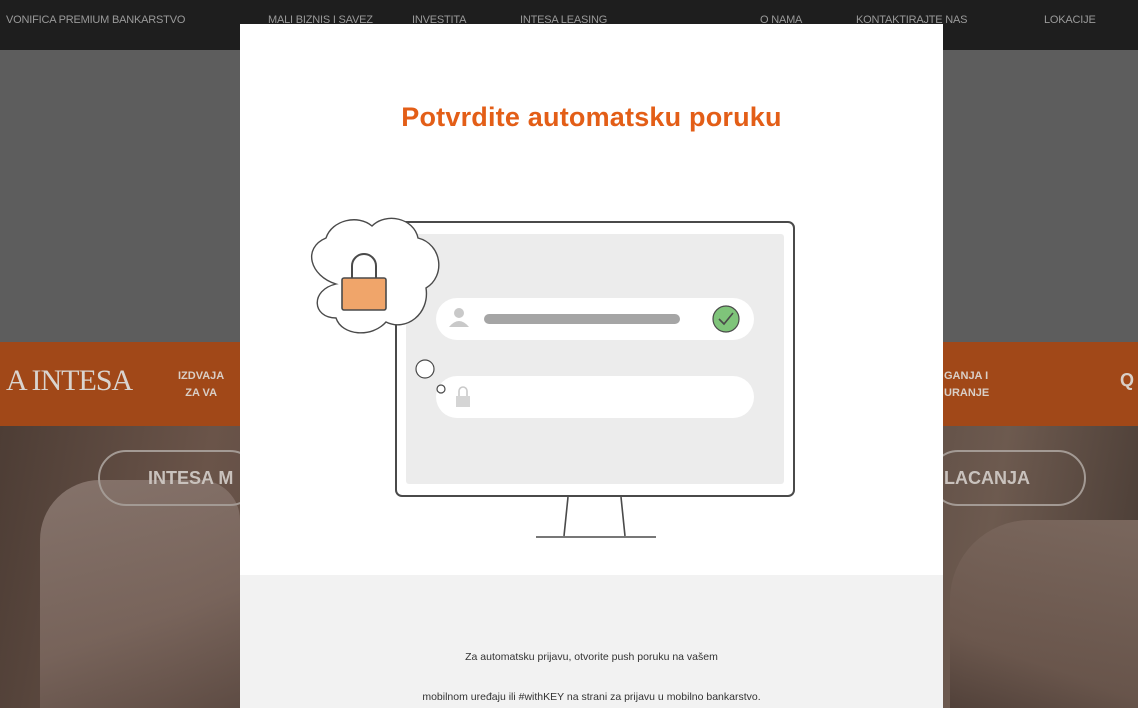 The image size is (1138, 708). I want to click on background-nav-item-right: GANJA I URANJE, so click(966, 385).